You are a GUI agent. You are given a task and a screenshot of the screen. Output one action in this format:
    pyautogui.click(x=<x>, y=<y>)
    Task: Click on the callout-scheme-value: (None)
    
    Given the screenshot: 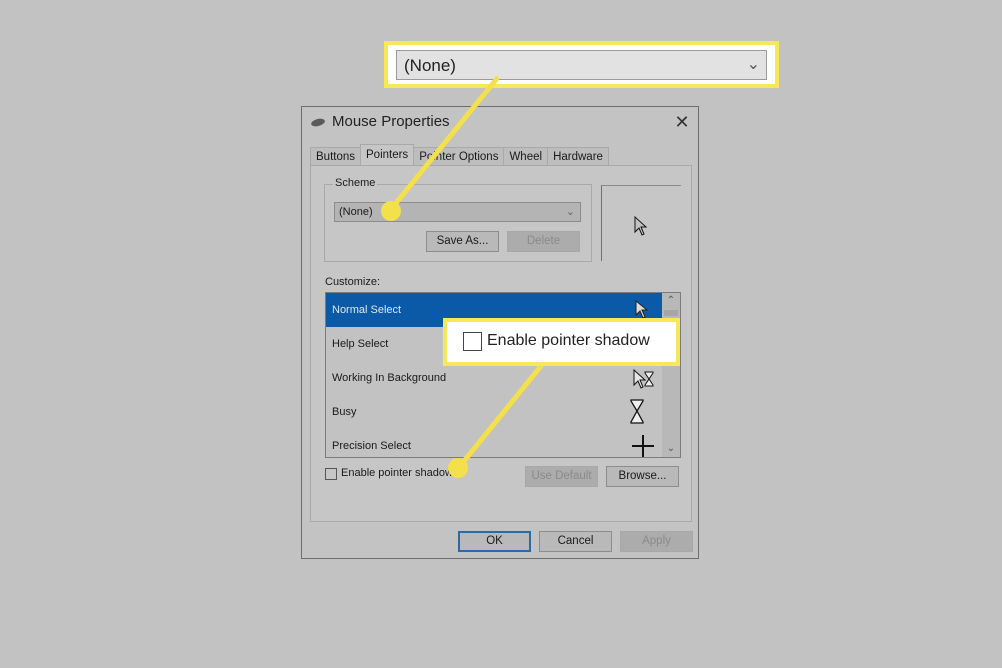 What is the action you would take?
    pyautogui.click(x=430, y=65)
    